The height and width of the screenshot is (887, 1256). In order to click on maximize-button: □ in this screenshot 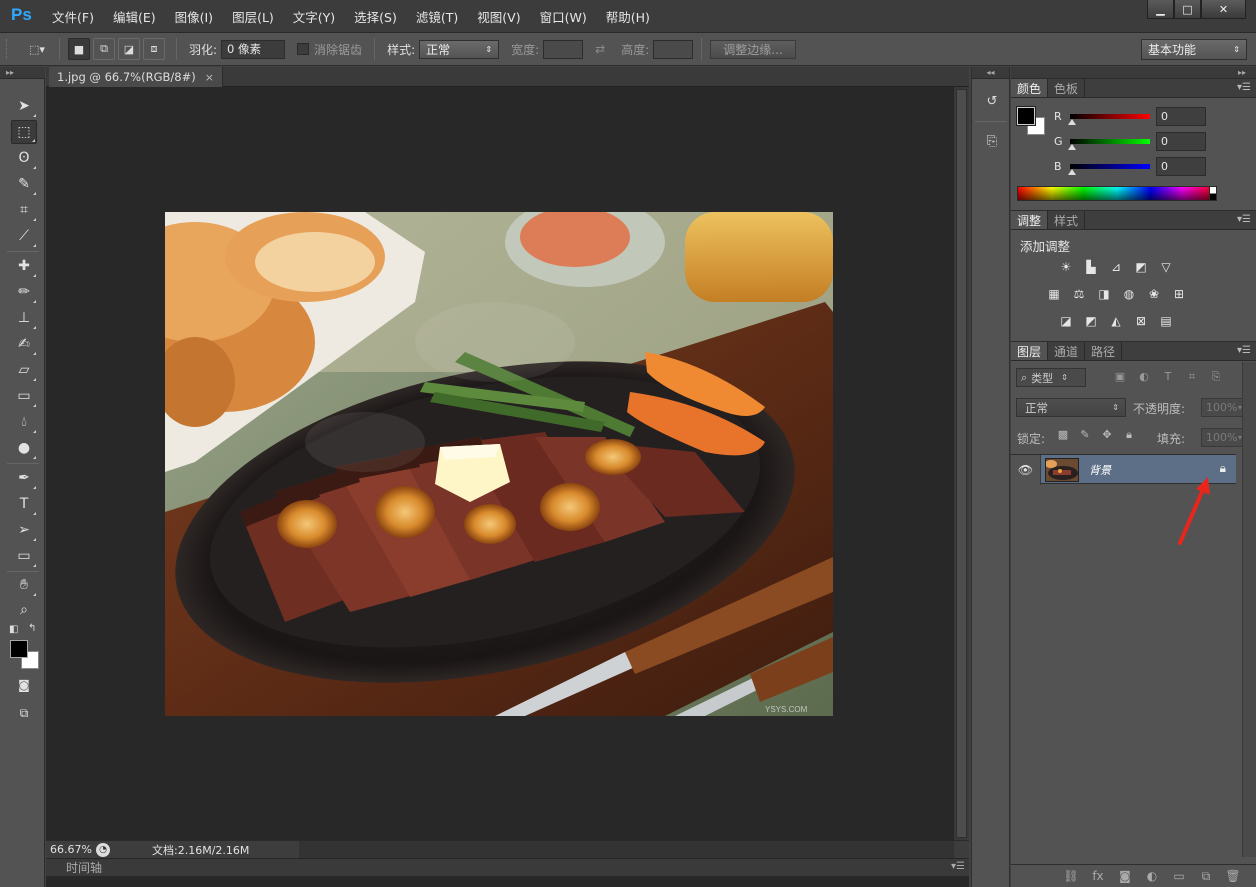, I will do `click(1187, 9)`.